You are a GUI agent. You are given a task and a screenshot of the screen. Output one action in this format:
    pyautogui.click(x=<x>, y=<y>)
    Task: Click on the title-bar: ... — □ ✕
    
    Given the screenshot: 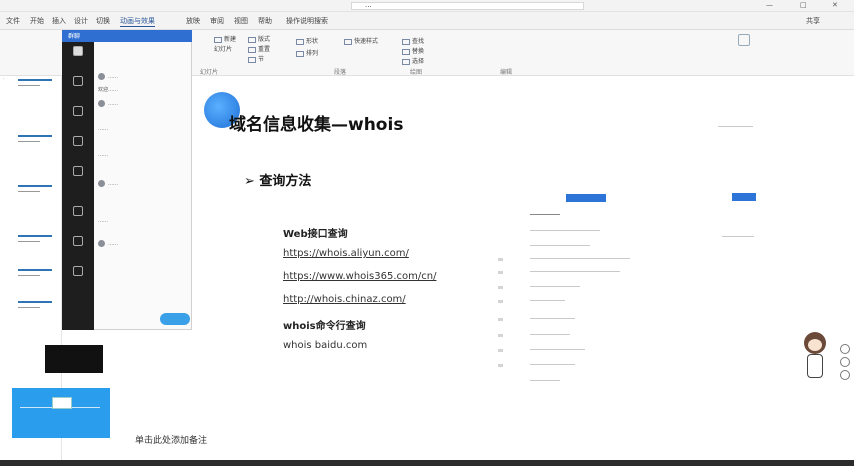 What is the action you would take?
    pyautogui.click(x=427, y=6)
    